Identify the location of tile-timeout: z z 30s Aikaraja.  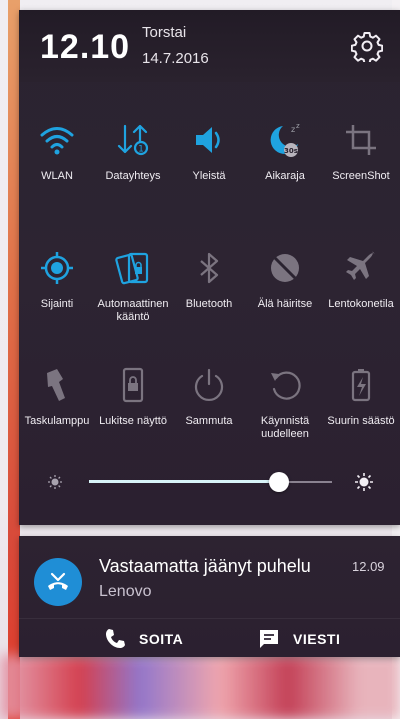
(285, 151).